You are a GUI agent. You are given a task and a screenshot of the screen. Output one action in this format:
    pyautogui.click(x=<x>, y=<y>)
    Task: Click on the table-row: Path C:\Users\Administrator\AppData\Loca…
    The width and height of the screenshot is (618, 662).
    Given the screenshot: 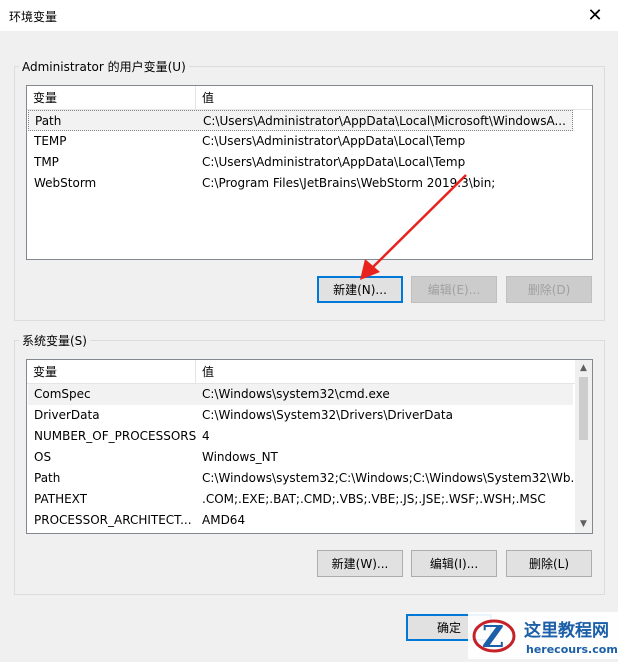 What is the action you would take?
    pyautogui.click(x=300, y=120)
    